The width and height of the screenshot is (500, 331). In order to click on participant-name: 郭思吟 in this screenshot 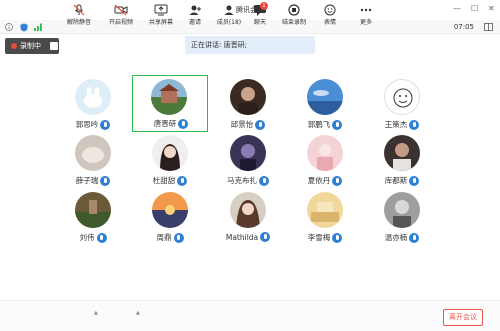, I will do `click(87, 124)`.